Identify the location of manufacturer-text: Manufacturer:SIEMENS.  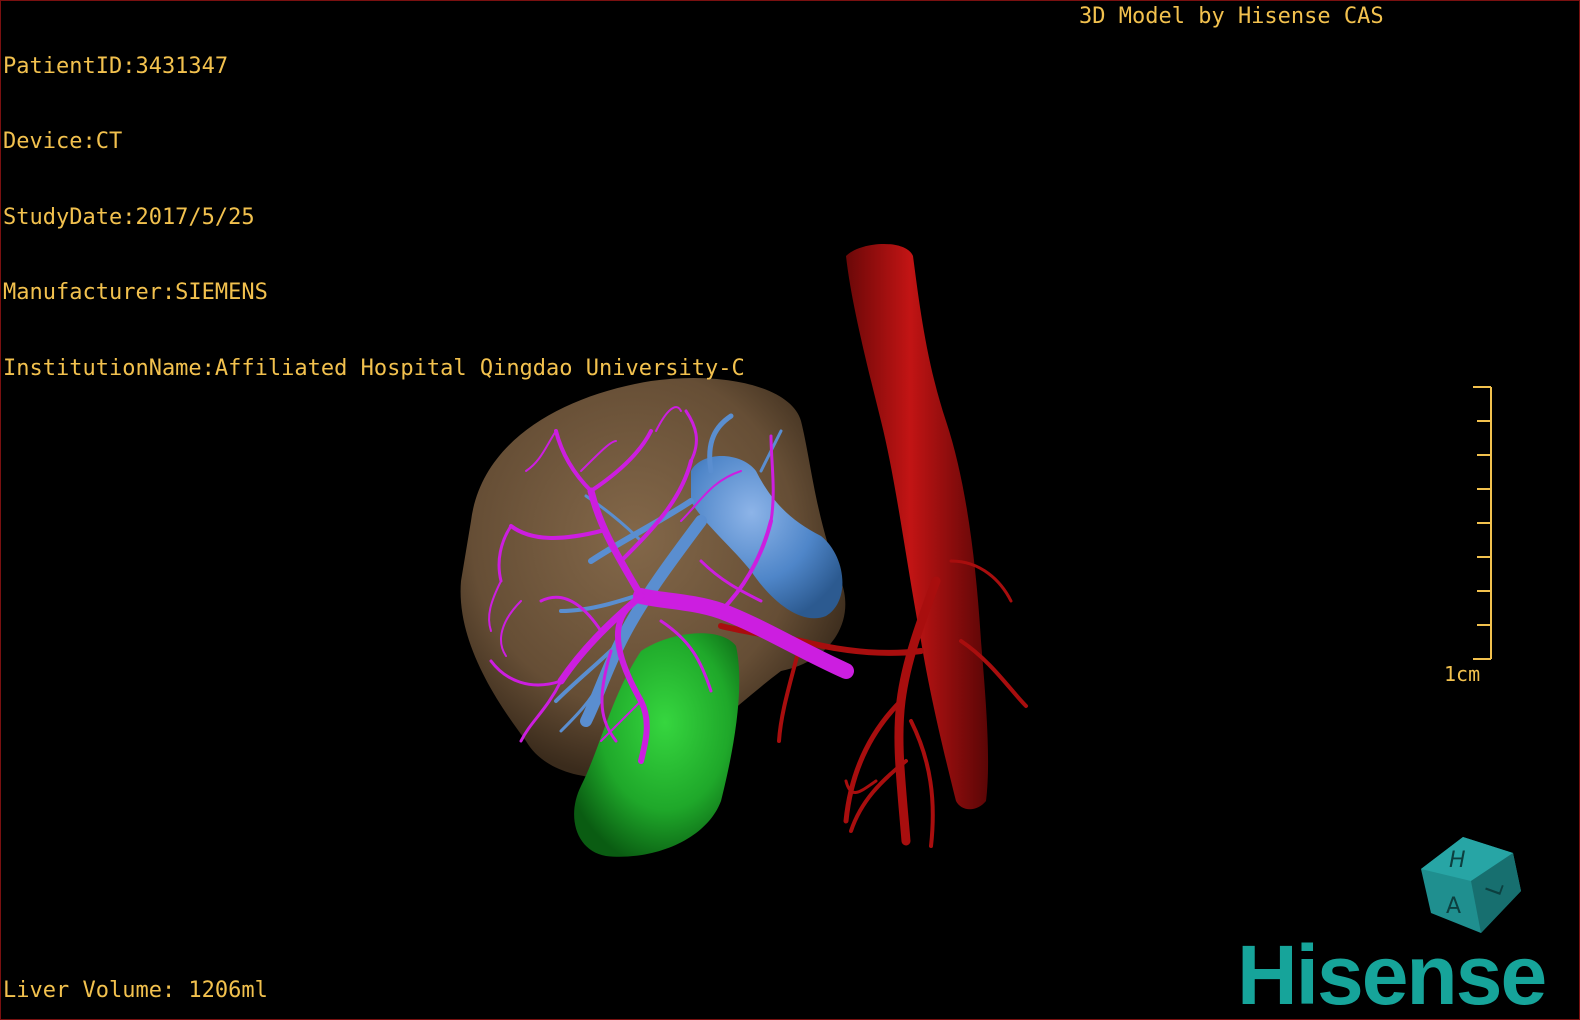
(135, 293).